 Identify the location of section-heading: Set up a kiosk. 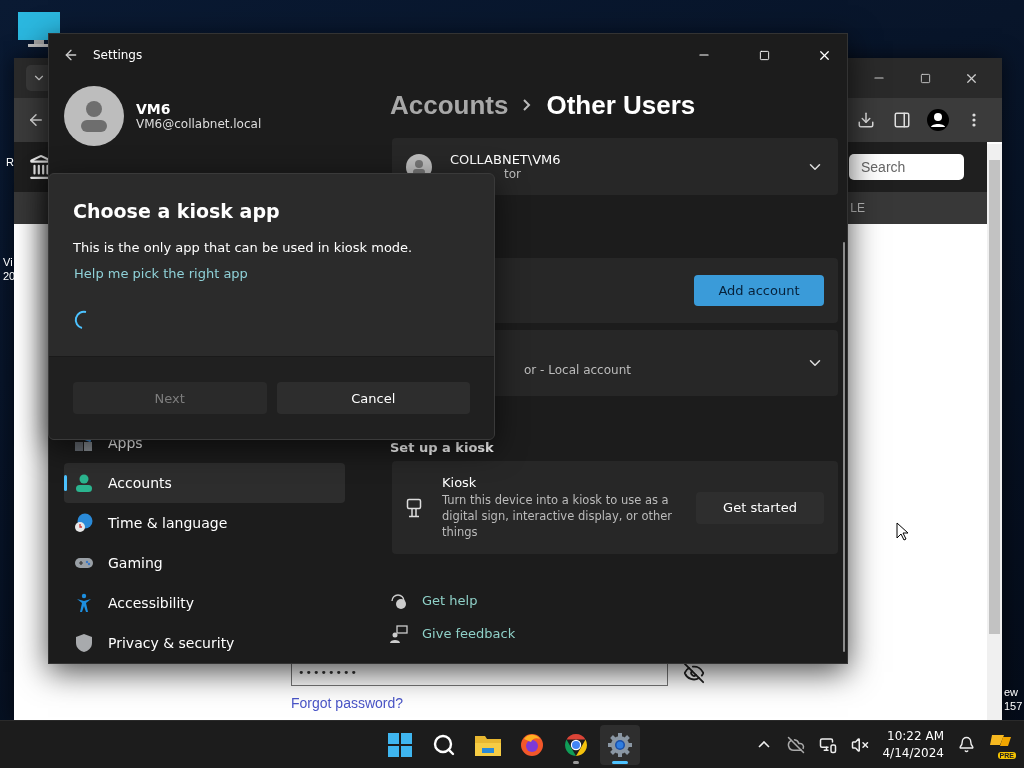
(442, 447).